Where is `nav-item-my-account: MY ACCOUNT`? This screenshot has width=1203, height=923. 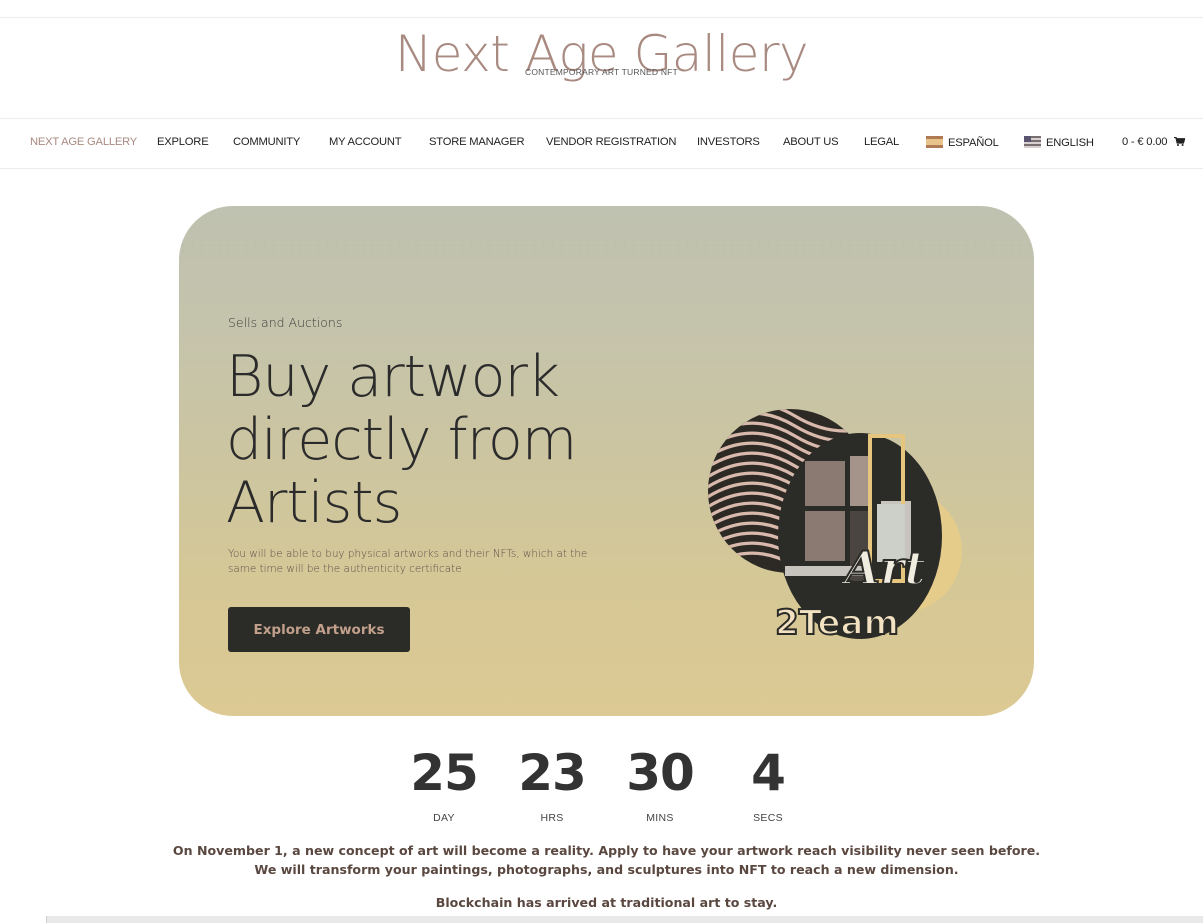 nav-item-my-account: MY ACCOUNT is located at coordinates (365, 142).